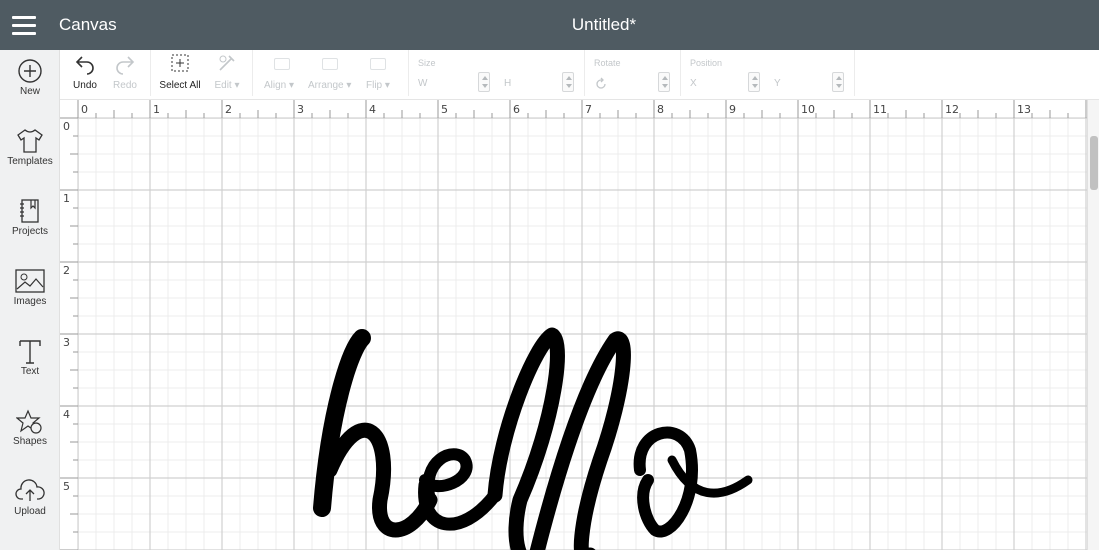 The height and width of the screenshot is (550, 1099). I want to click on horizontal-ruler, so click(573, 109).